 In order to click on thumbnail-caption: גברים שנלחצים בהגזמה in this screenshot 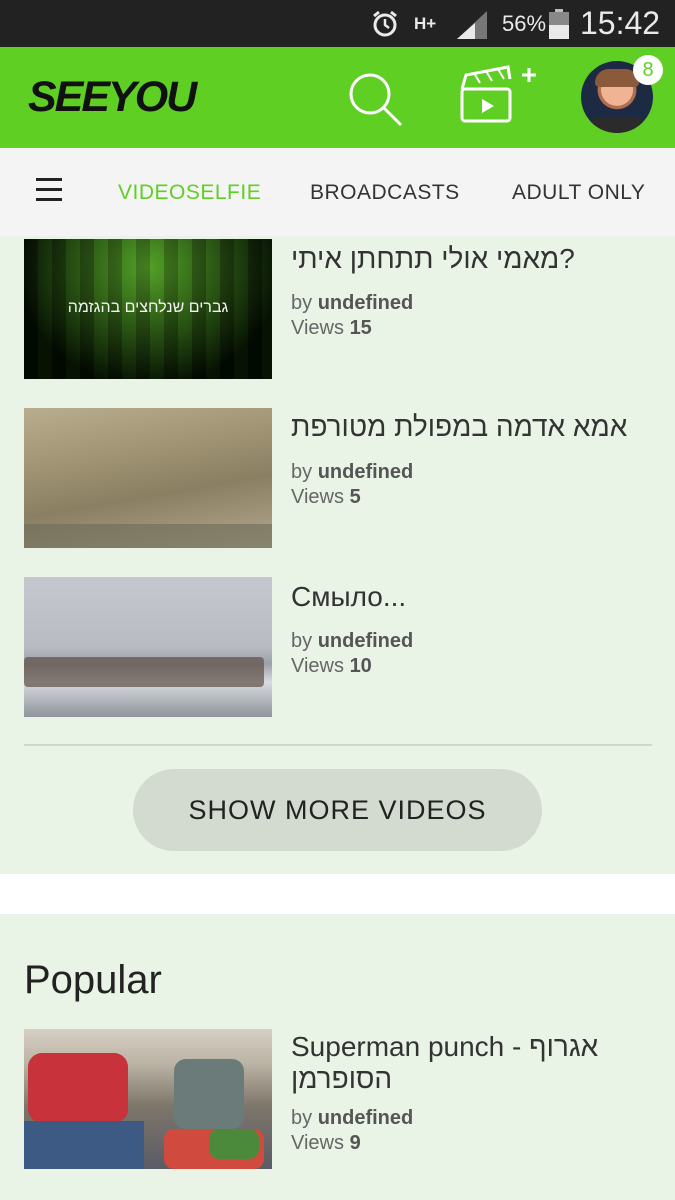, I will do `click(148, 307)`.